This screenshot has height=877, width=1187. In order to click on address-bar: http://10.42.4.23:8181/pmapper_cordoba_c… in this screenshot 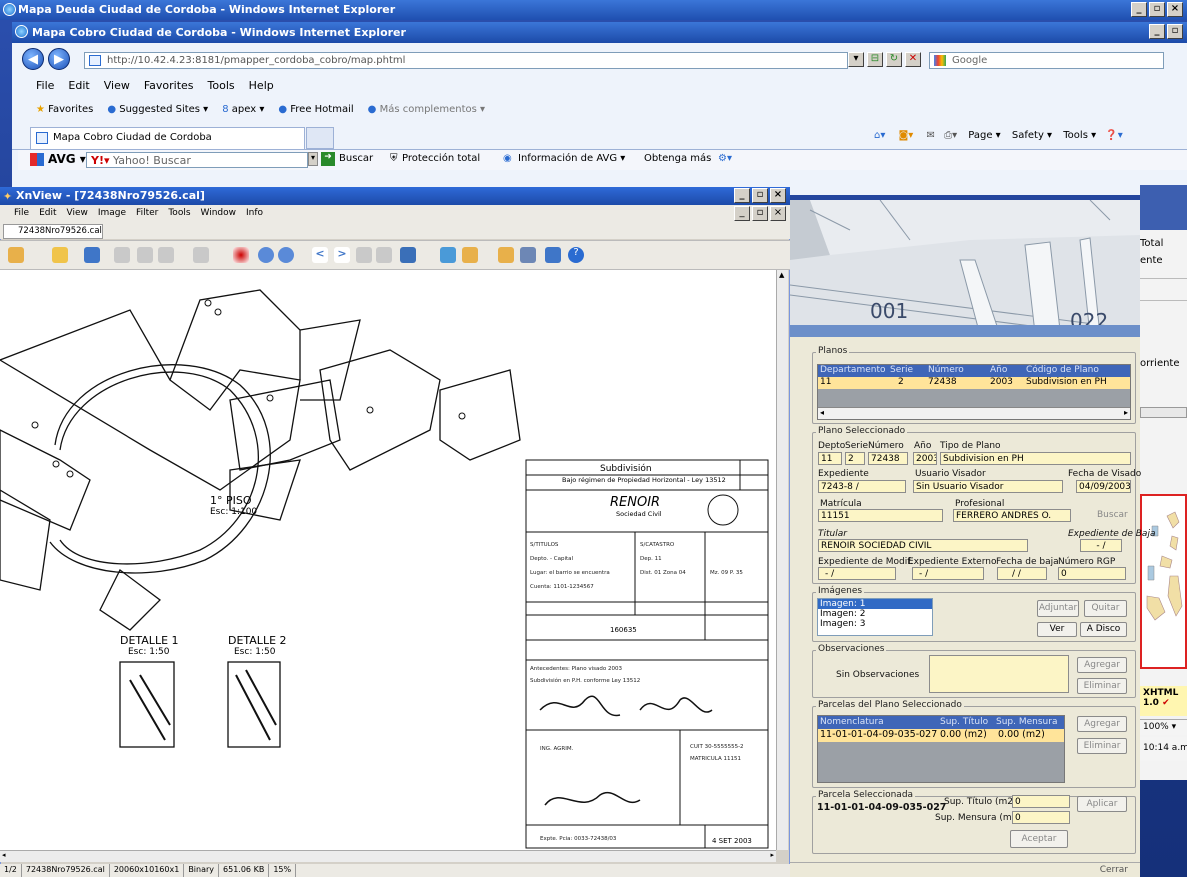, I will do `click(466, 60)`.